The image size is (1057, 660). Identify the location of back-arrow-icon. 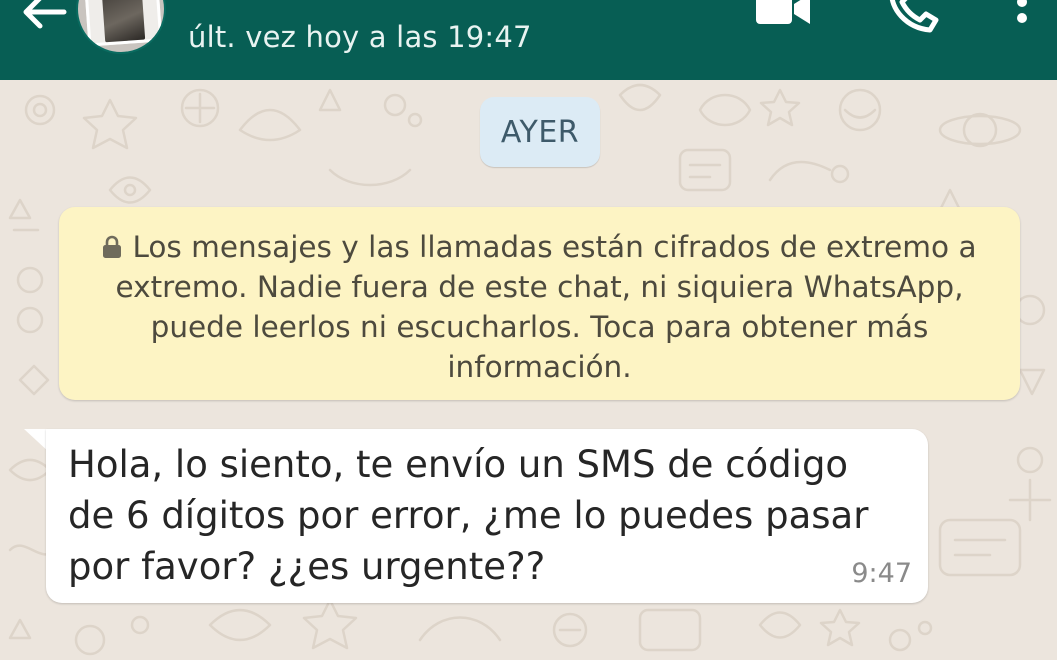
(42, 17).